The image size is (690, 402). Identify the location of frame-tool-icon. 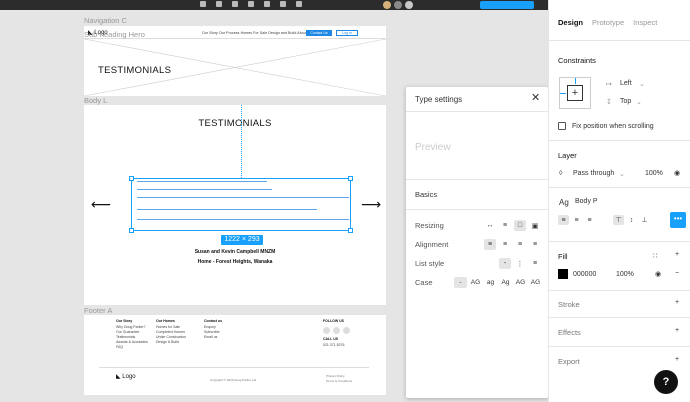
(219, 4).